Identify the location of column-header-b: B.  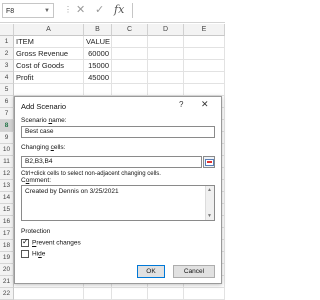
(98, 30).